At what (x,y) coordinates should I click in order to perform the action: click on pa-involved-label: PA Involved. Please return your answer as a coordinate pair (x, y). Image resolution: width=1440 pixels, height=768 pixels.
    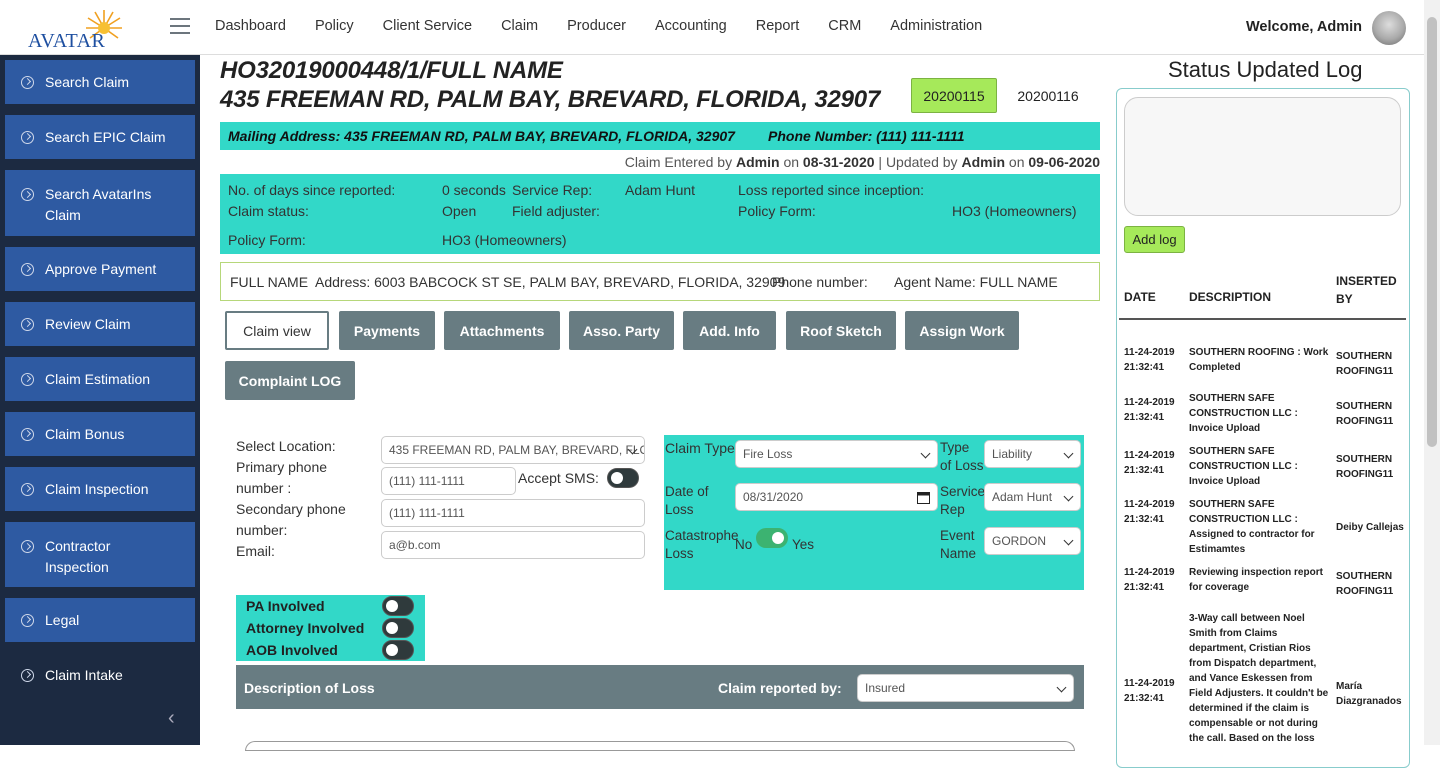
    Looking at the image, I should click on (285, 606).